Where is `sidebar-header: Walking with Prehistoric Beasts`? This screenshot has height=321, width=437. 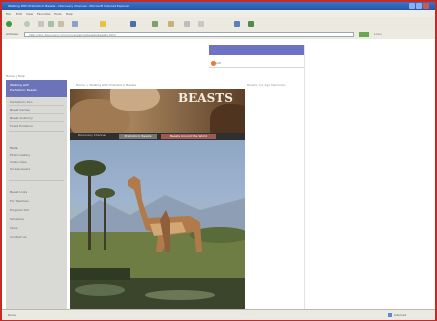
sidebar-header: Walking with Prehistoric Beasts is located at coordinates (36, 88).